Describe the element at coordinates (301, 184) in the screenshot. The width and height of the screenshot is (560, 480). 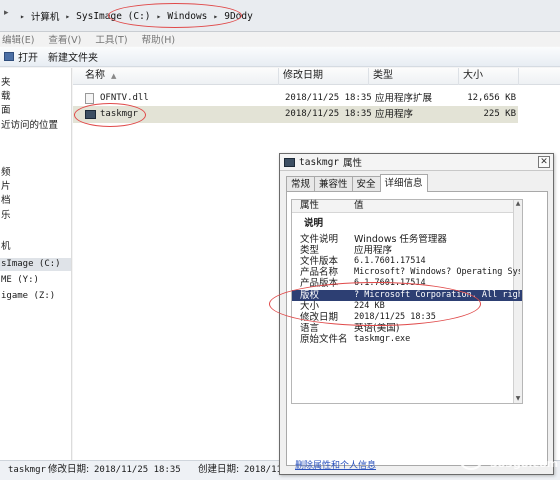
I see `tab-general: 常规` at that location.